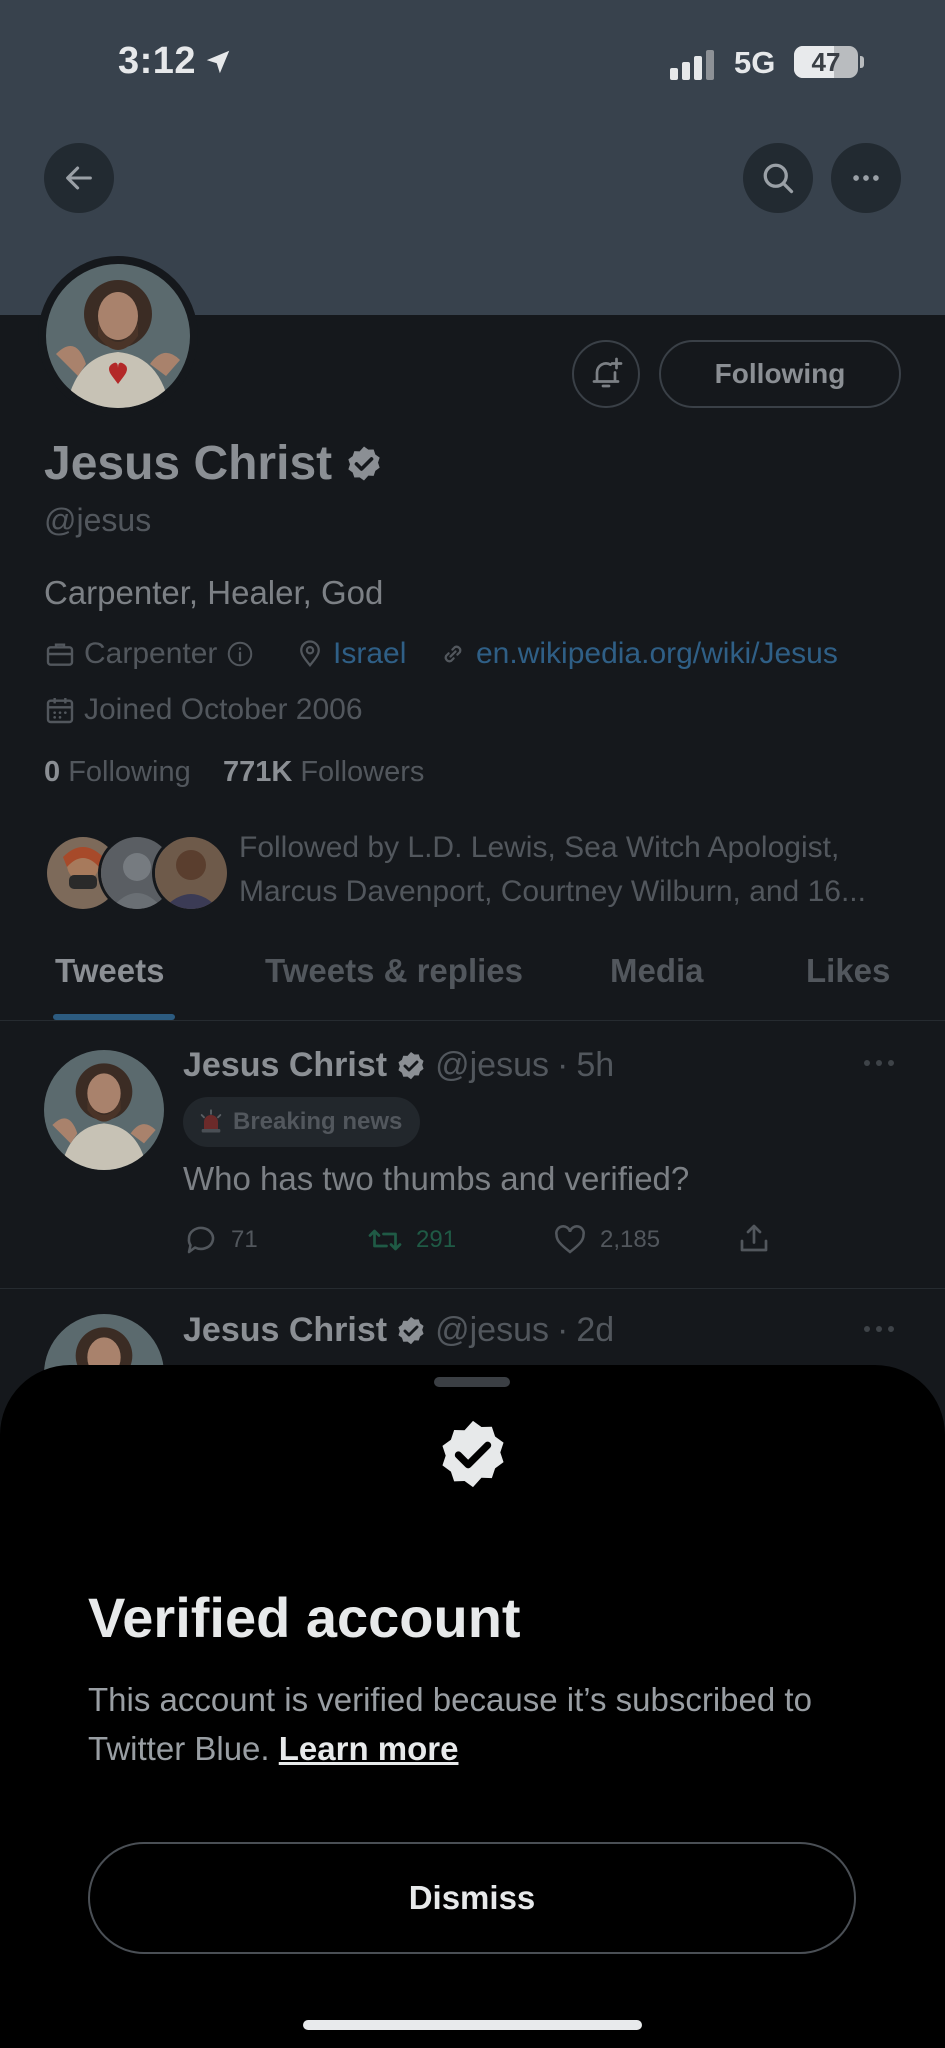  I want to click on tab-tweets: Tweets, so click(109, 971).